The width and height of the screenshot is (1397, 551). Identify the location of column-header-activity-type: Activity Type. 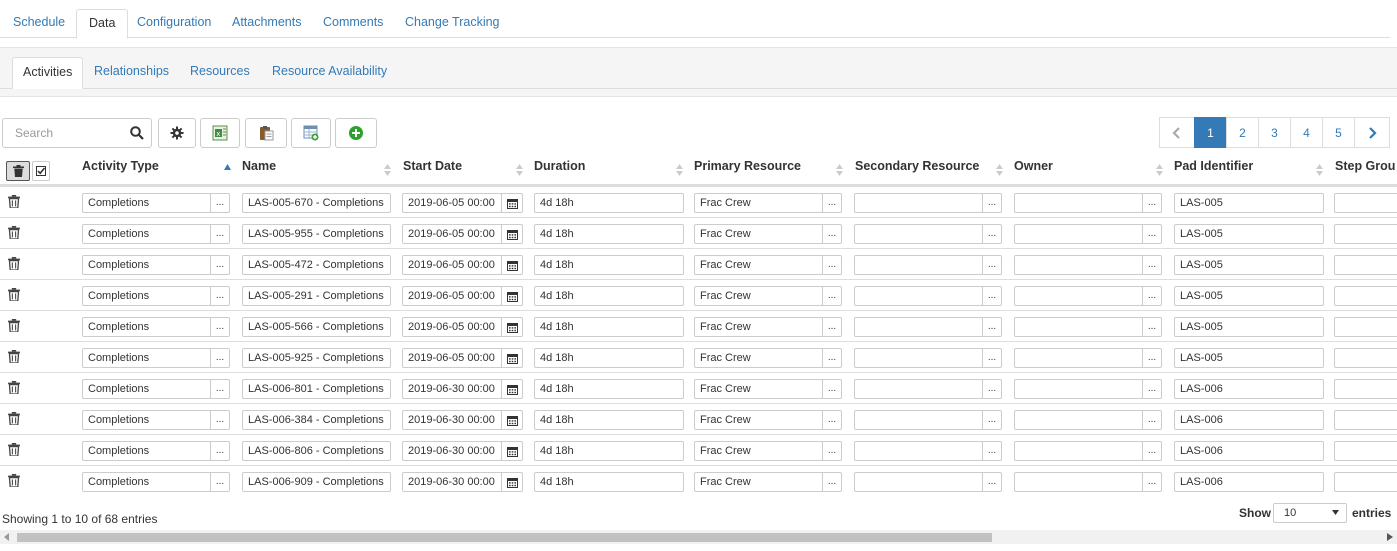
(120, 166).